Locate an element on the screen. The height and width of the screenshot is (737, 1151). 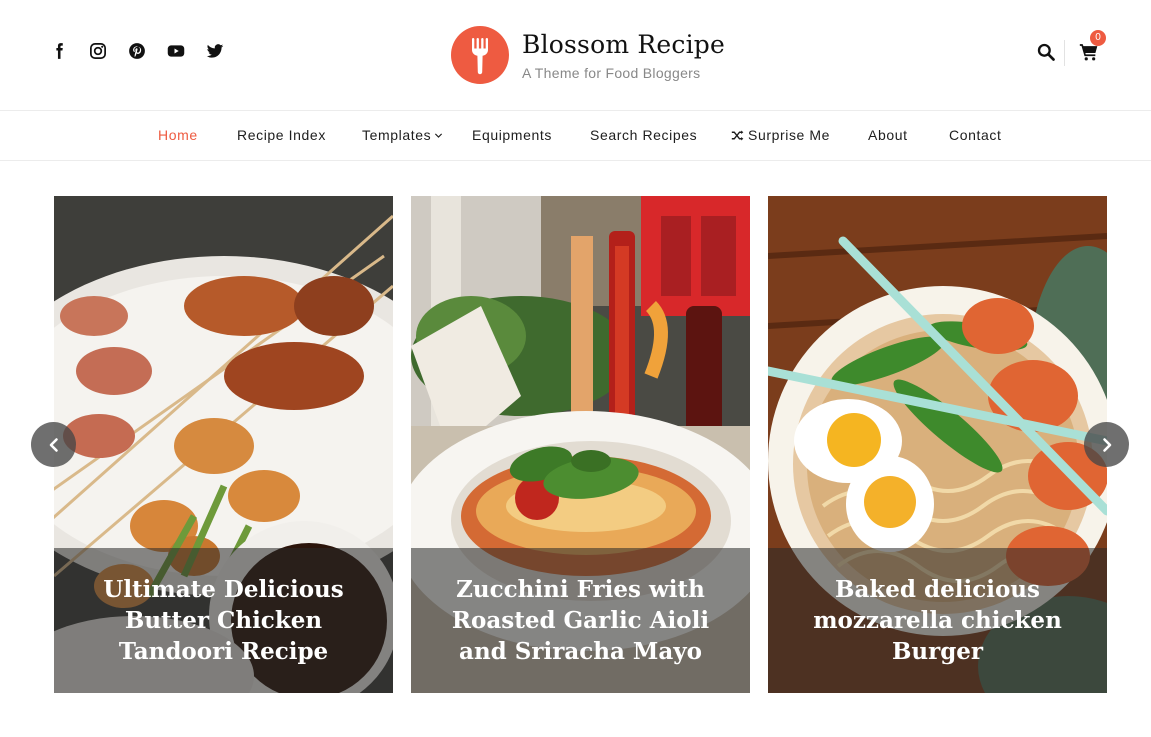
header-tools-divider is located at coordinates (1064, 53).